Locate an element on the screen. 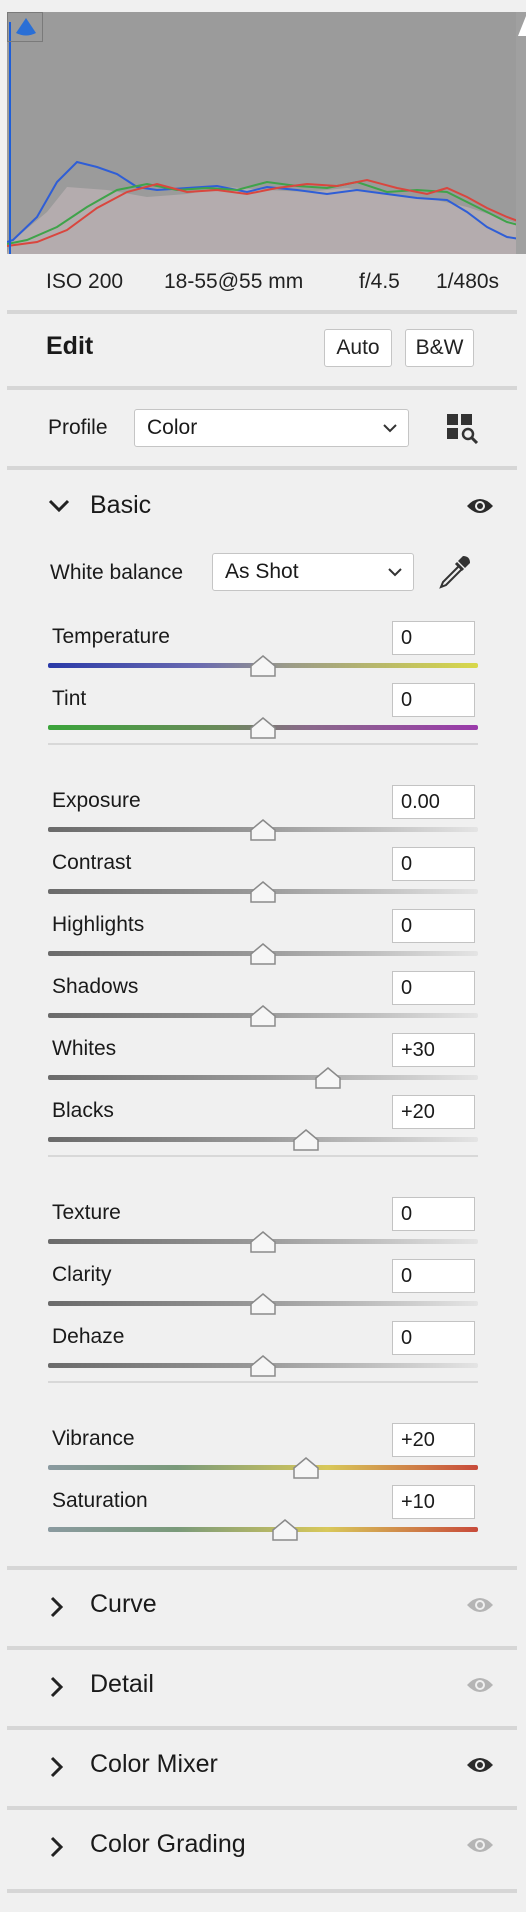 This screenshot has width=526, height=1912. shadow-clipping-button is located at coordinates (25, 27).